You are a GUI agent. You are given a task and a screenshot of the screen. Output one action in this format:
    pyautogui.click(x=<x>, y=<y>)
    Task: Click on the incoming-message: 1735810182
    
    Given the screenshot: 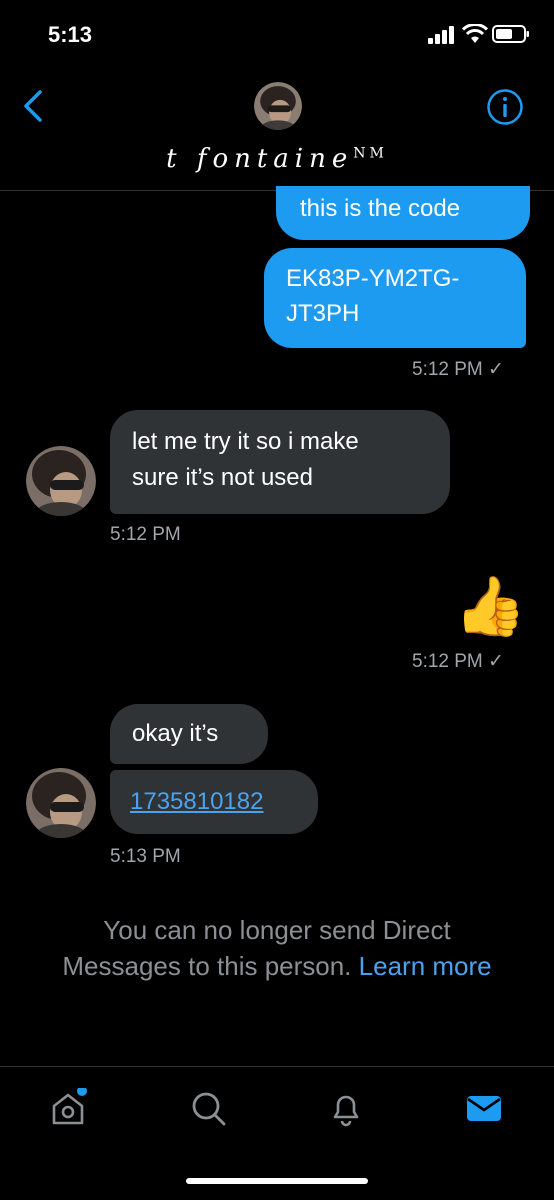 What is the action you would take?
    pyautogui.click(x=214, y=802)
    